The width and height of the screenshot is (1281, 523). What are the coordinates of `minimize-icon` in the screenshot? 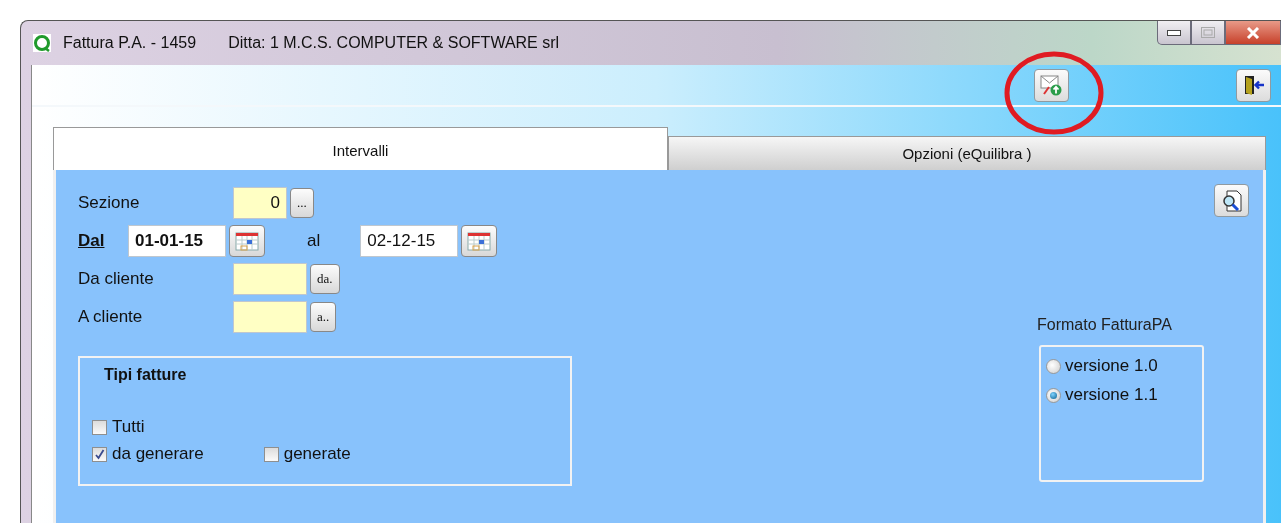 It's located at (1174, 32).